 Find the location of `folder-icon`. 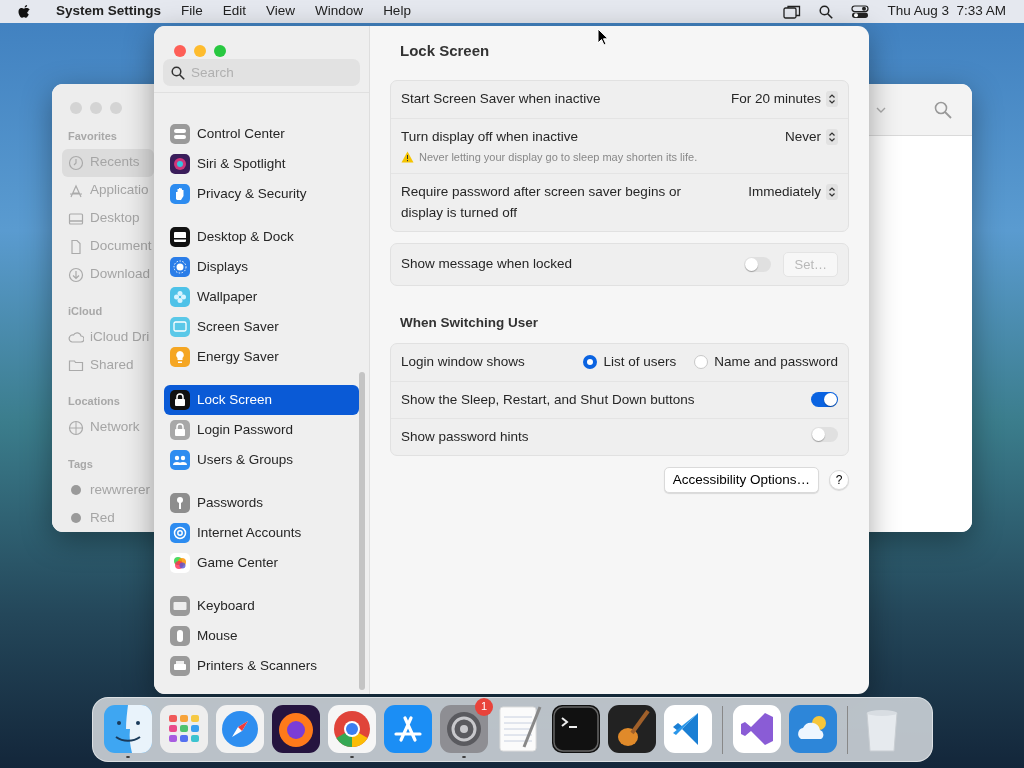

folder-icon is located at coordinates (76, 365).